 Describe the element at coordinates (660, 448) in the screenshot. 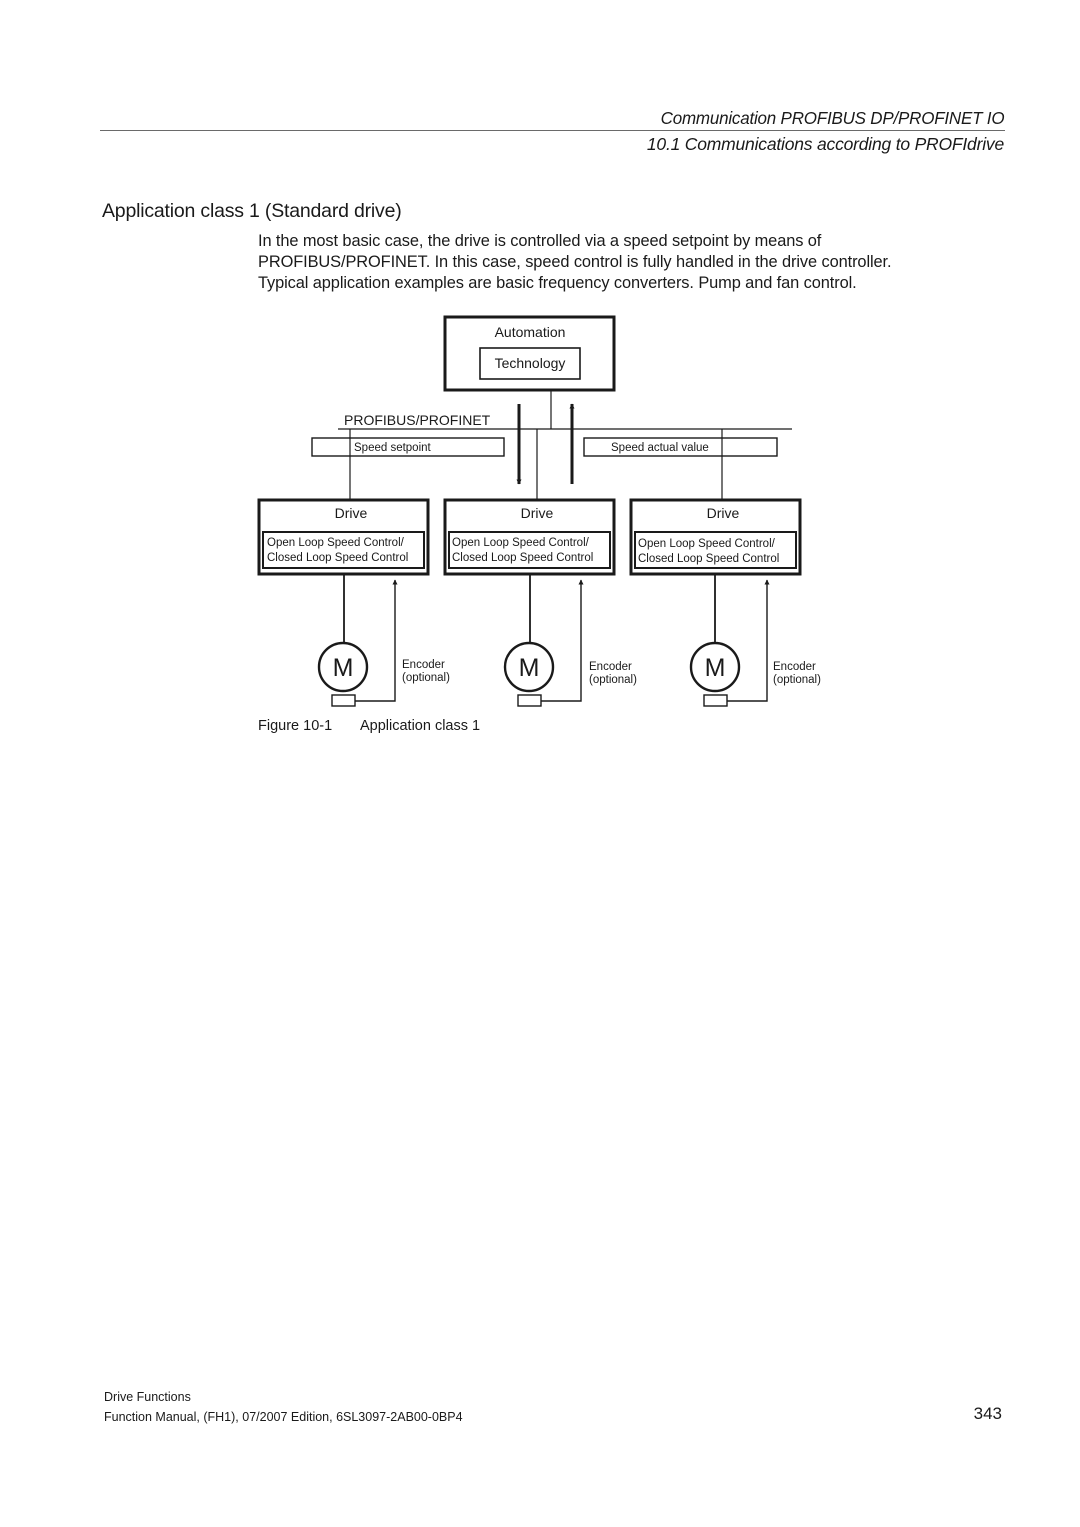

I see `speed-actual-value-label: Speed actual value` at that location.